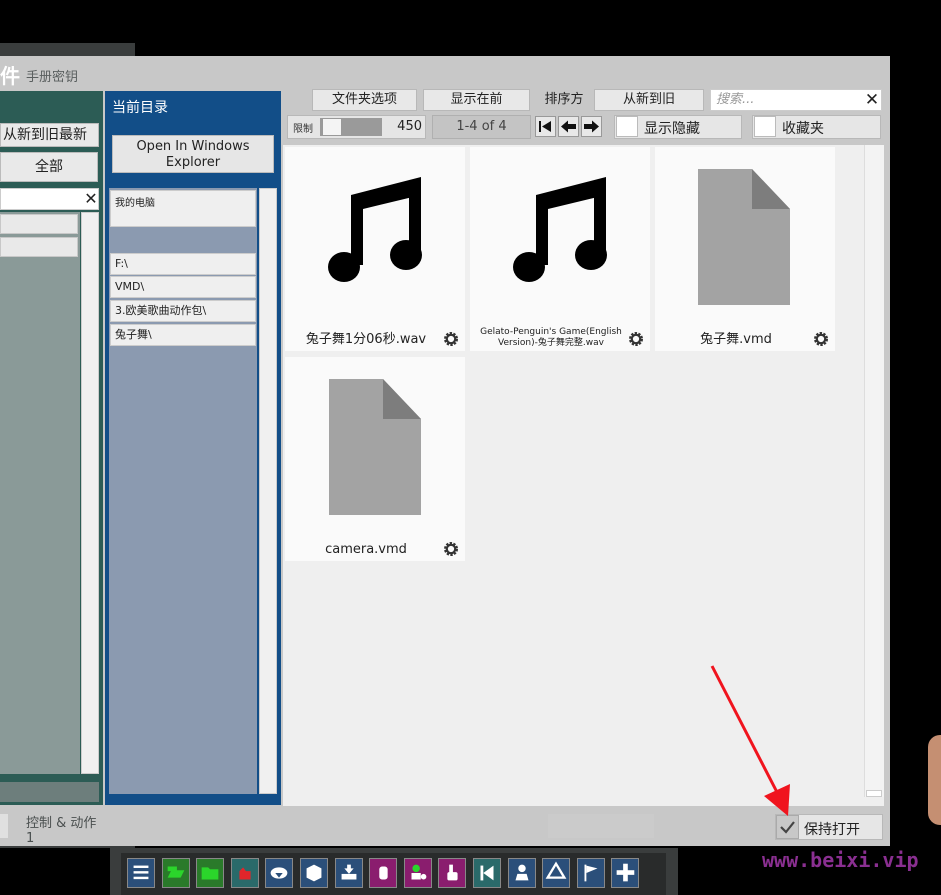 The width and height of the screenshot is (941, 895). Describe the element at coordinates (840, 860) in the screenshot. I see `watermark: www.beixi.vip` at that location.